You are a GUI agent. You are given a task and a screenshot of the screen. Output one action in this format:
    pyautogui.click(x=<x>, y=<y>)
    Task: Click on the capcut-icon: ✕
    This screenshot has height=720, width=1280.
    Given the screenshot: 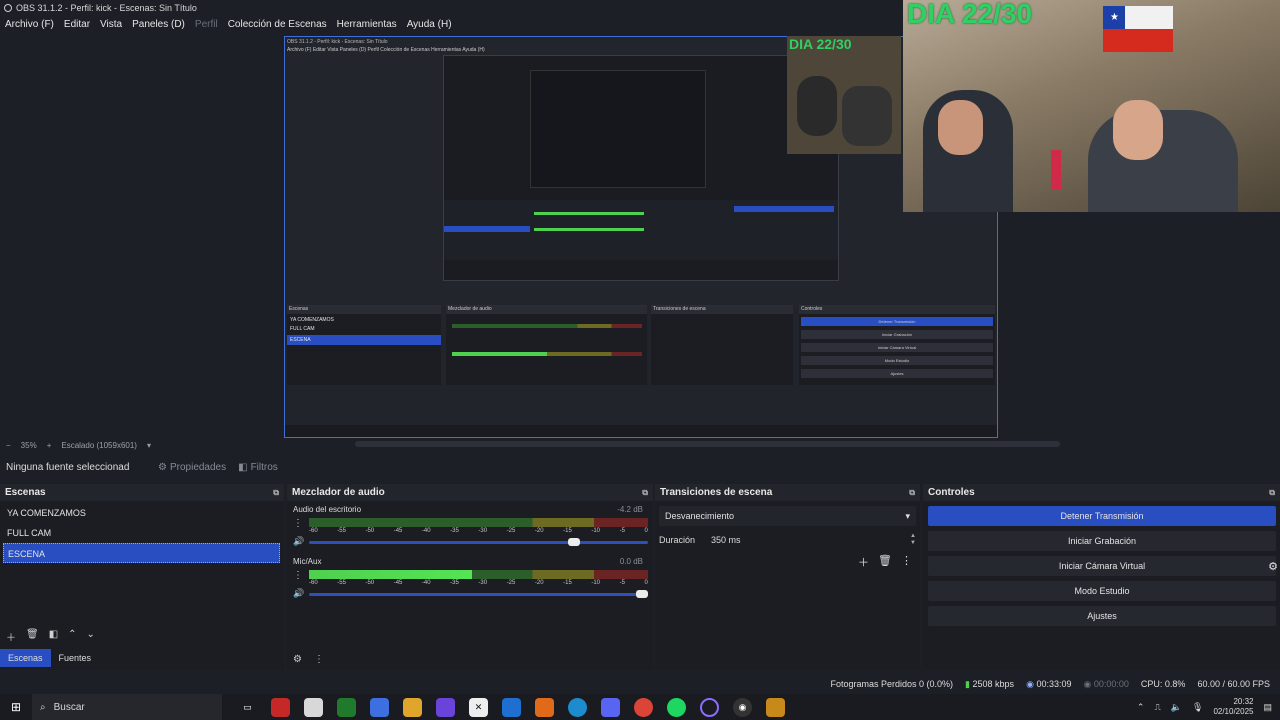 What is the action you would take?
    pyautogui.click(x=478, y=707)
    